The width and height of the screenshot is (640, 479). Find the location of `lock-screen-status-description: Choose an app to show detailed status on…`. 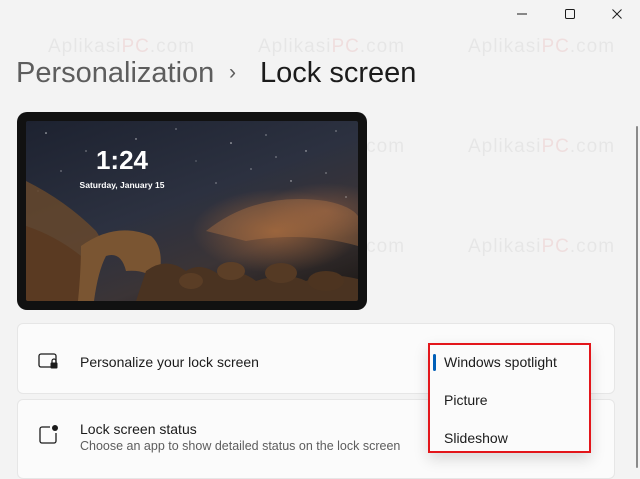

lock-screen-status-description: Choose an app to show detailed status on… is located at coordinates (240, 446).